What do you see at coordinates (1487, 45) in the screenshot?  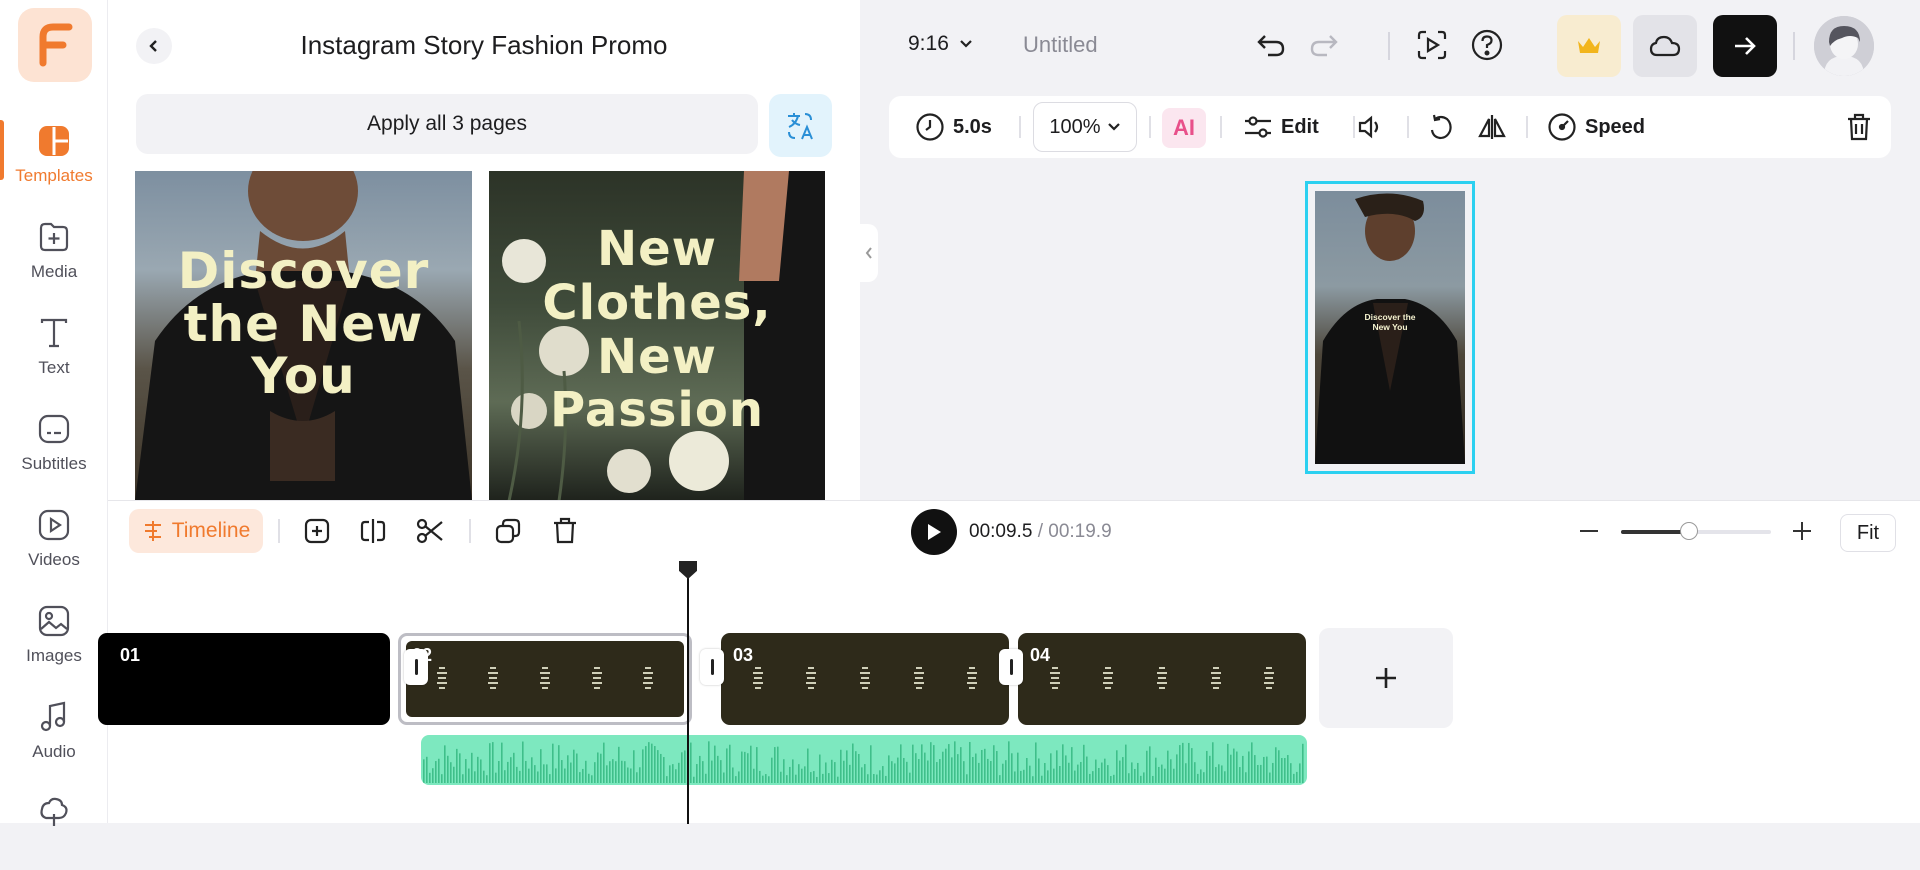 I see `help-button` at bounding box center [1487, 45].